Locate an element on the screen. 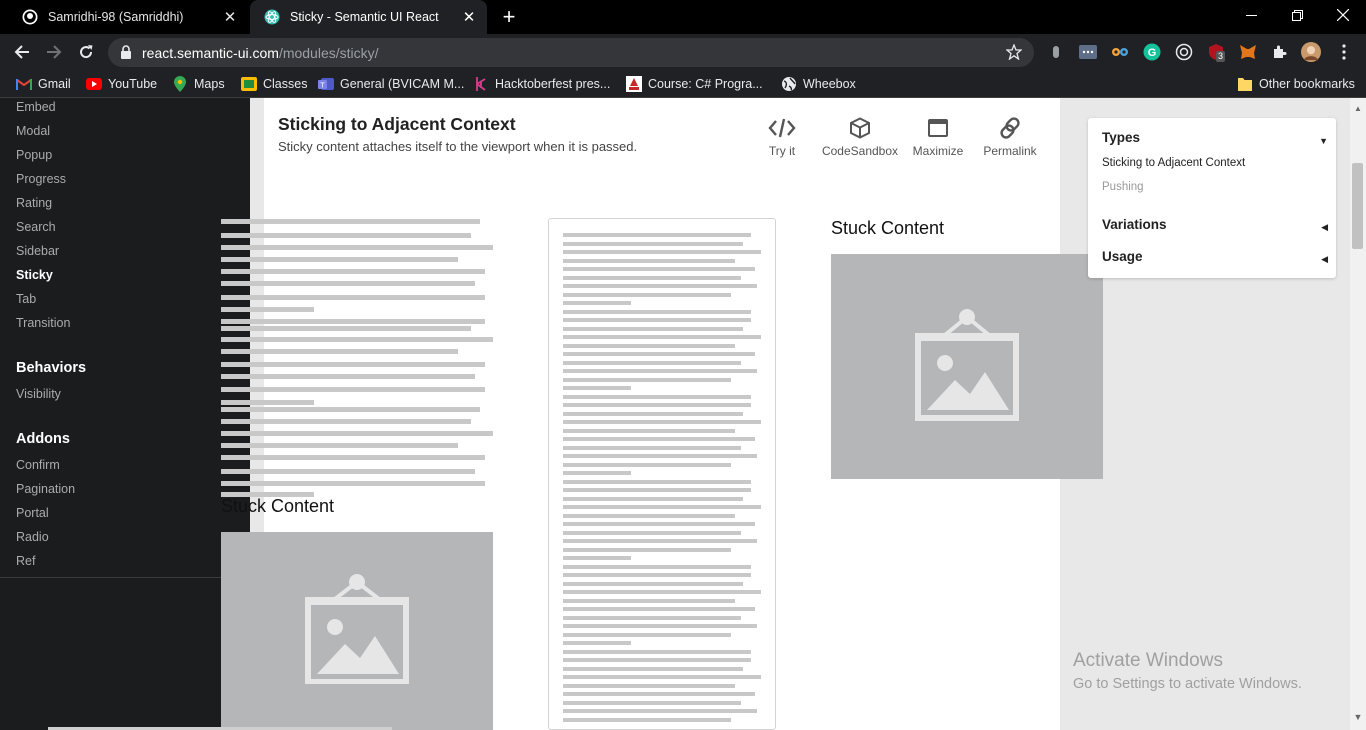 This screenshot has width=1366, height=730. scrollbar-thumb is located at coordinates (1357, 206).